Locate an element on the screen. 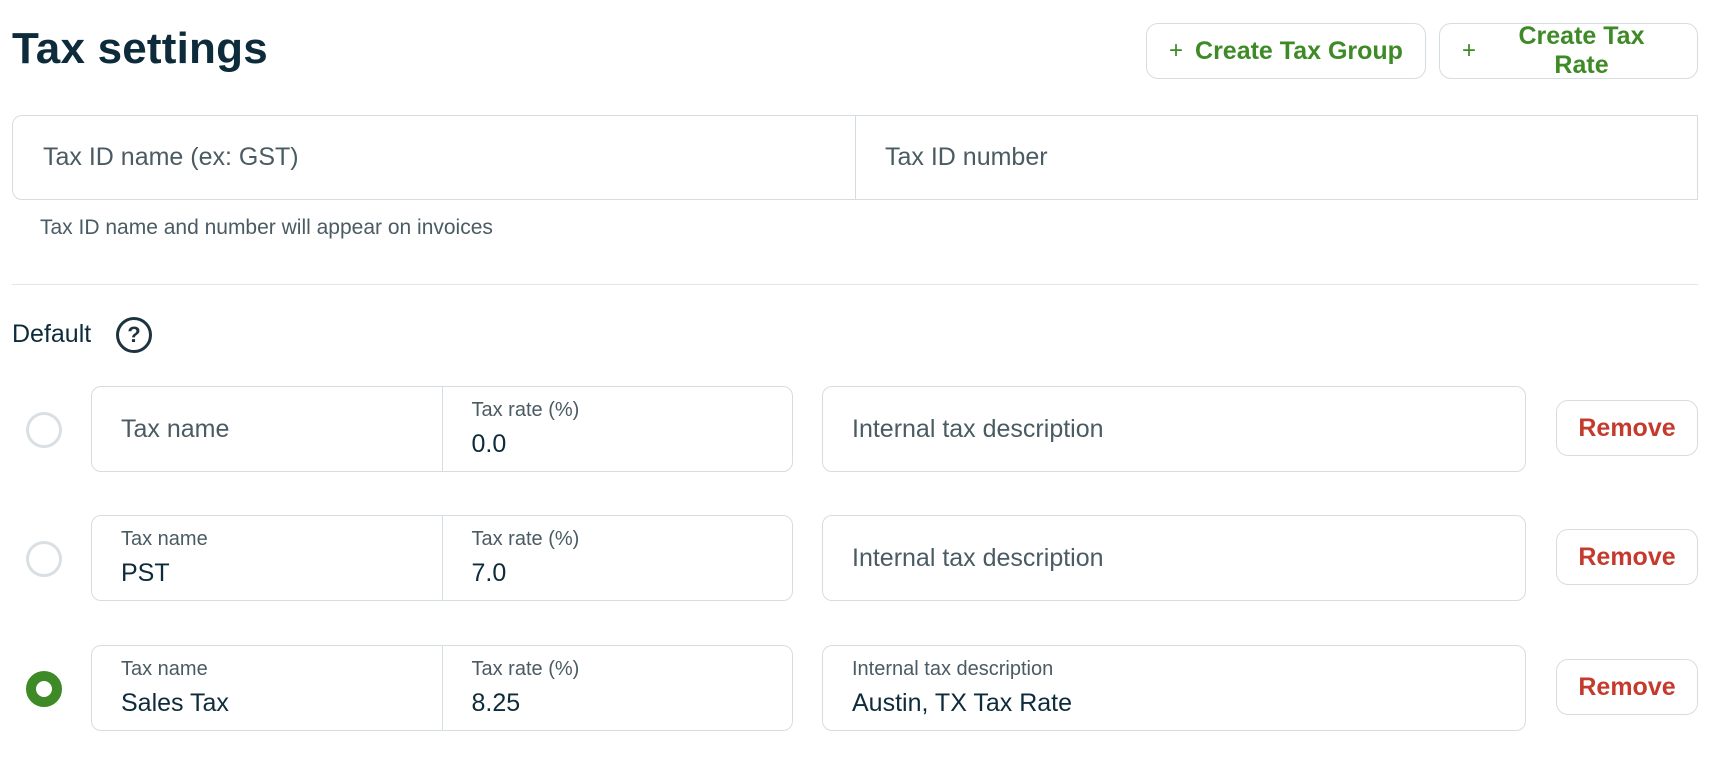  tax-name-rate-group: Tax name Sales Tax Tax rate (%) 8.25 is located at coordinates (442, 688).